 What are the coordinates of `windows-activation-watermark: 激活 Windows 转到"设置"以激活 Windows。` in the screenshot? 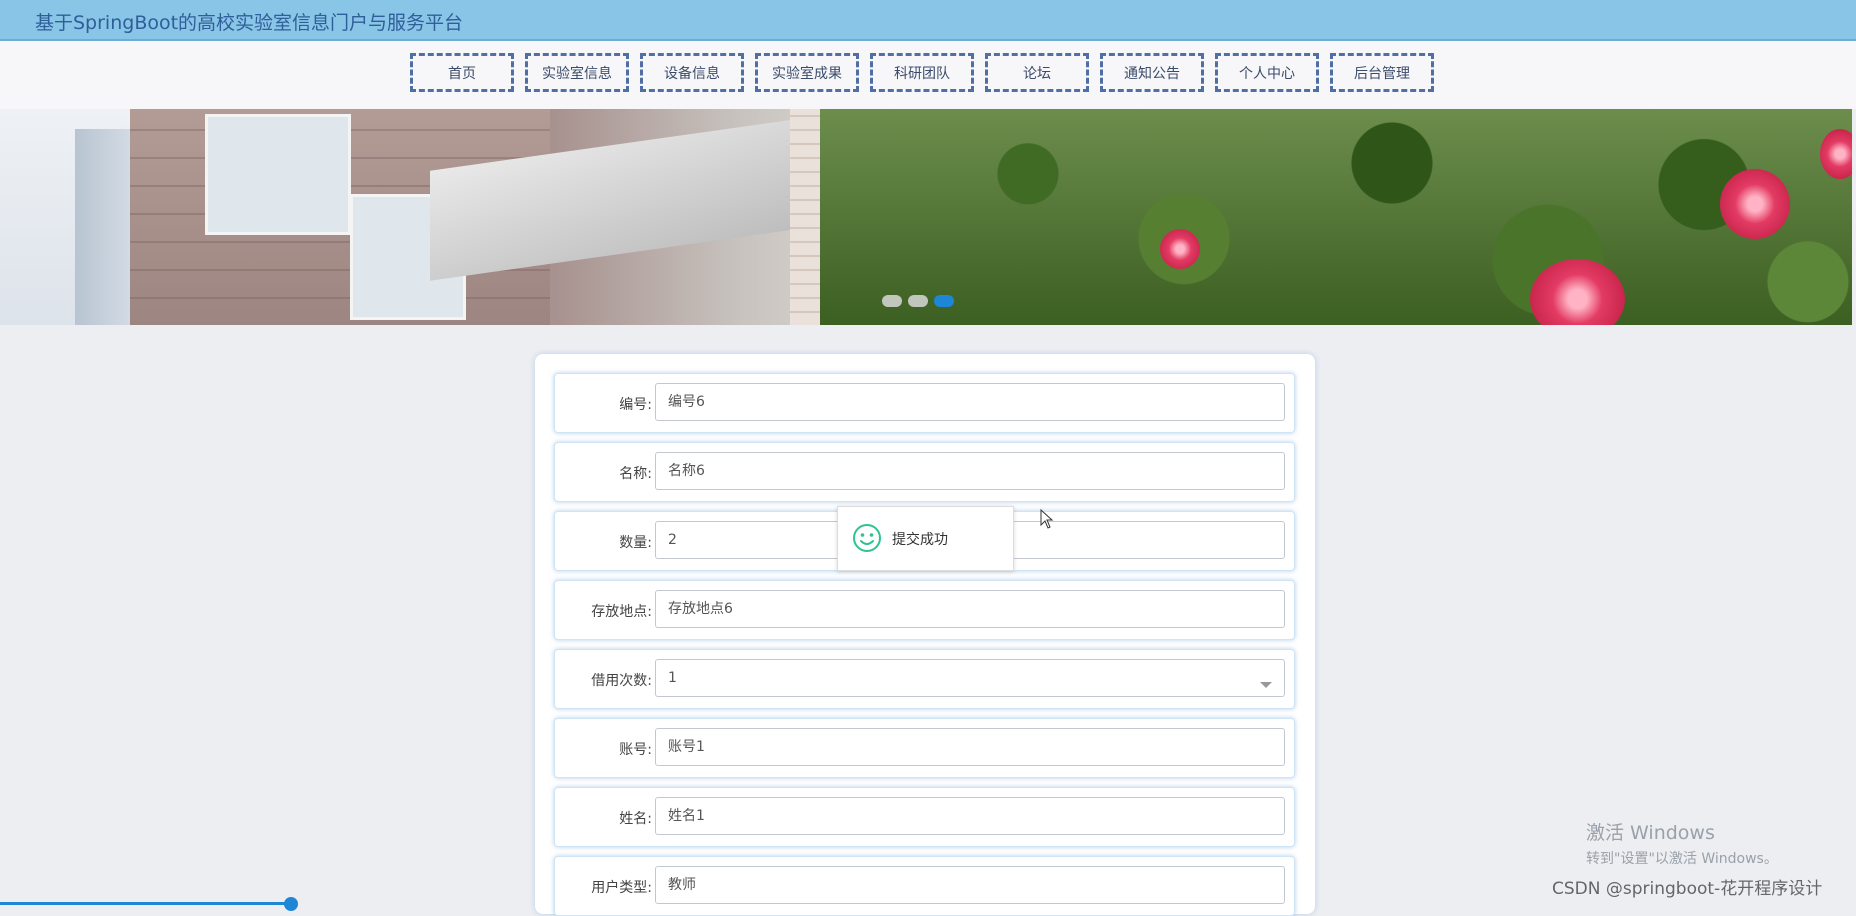 It's located at (1682, 843).